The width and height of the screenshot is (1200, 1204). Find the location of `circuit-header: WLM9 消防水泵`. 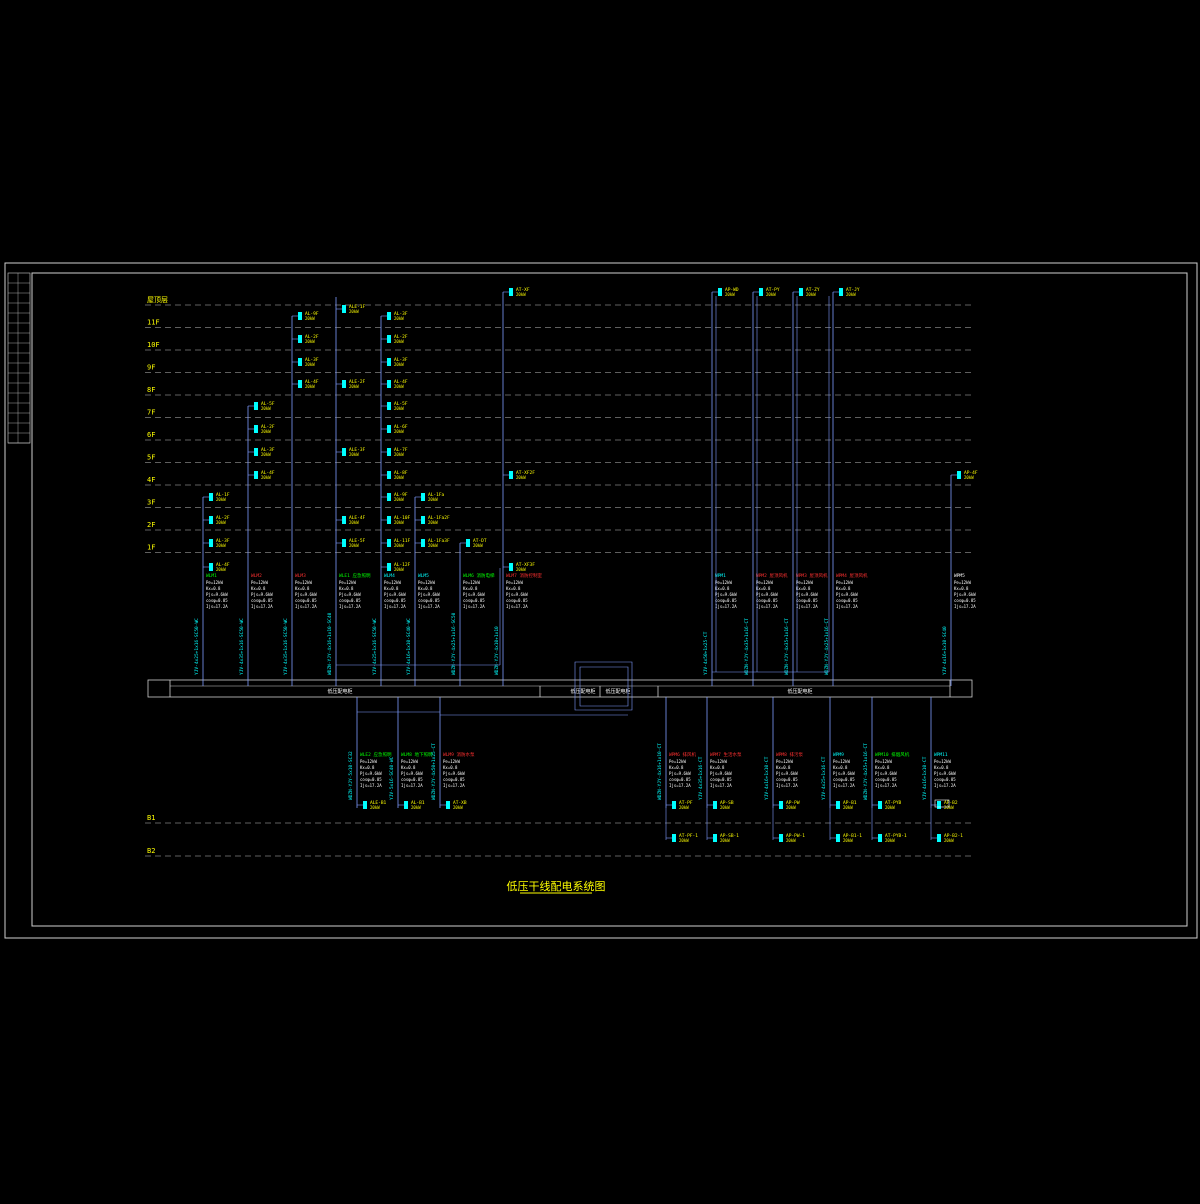

circuit-header: WLM9 消防水泵 is located at coordinates (459, 754).